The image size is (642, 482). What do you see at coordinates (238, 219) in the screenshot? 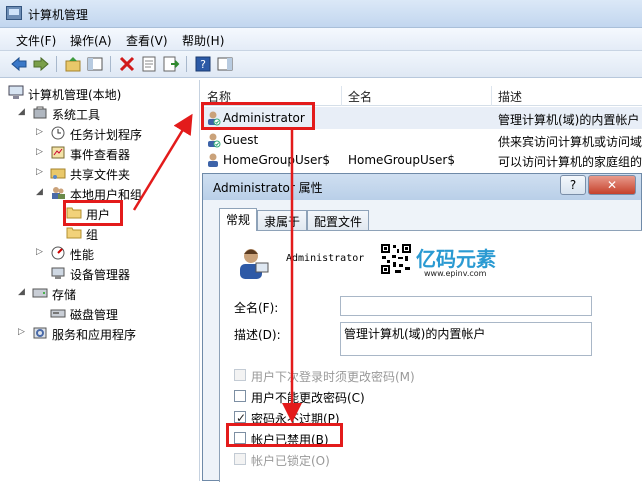
I see `tab-general: 常规` at bounding box center [238, 219].